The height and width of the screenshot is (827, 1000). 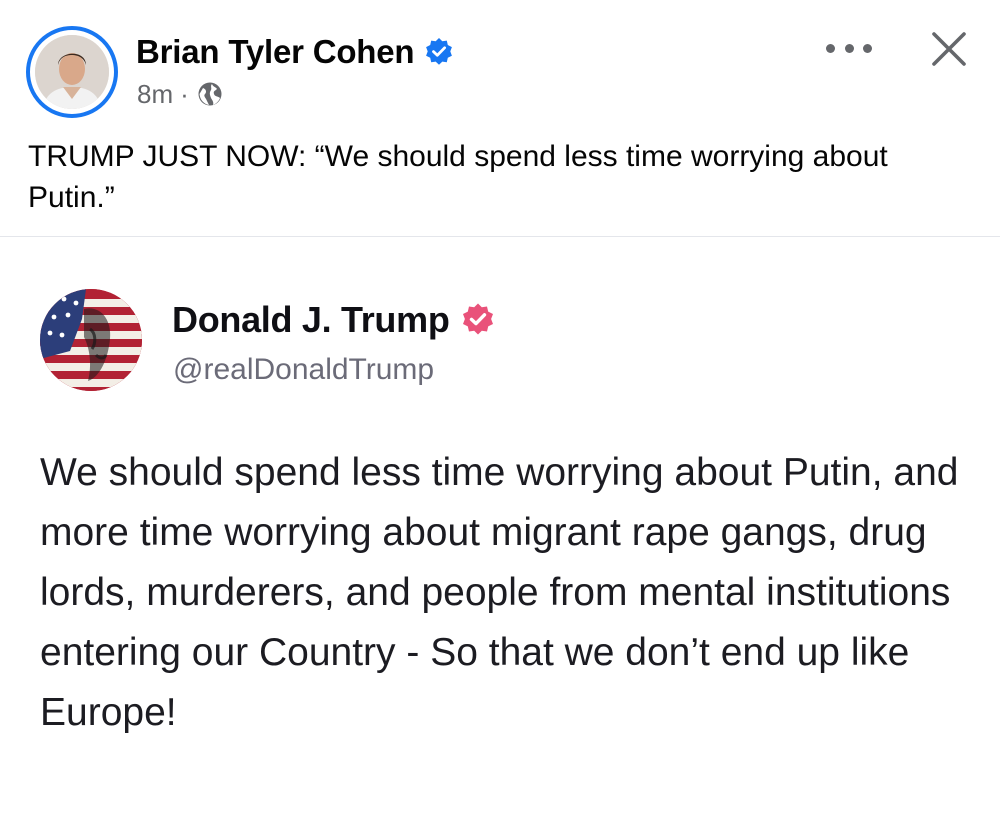 I want to click on close-icon, so click(x=949, y=49).